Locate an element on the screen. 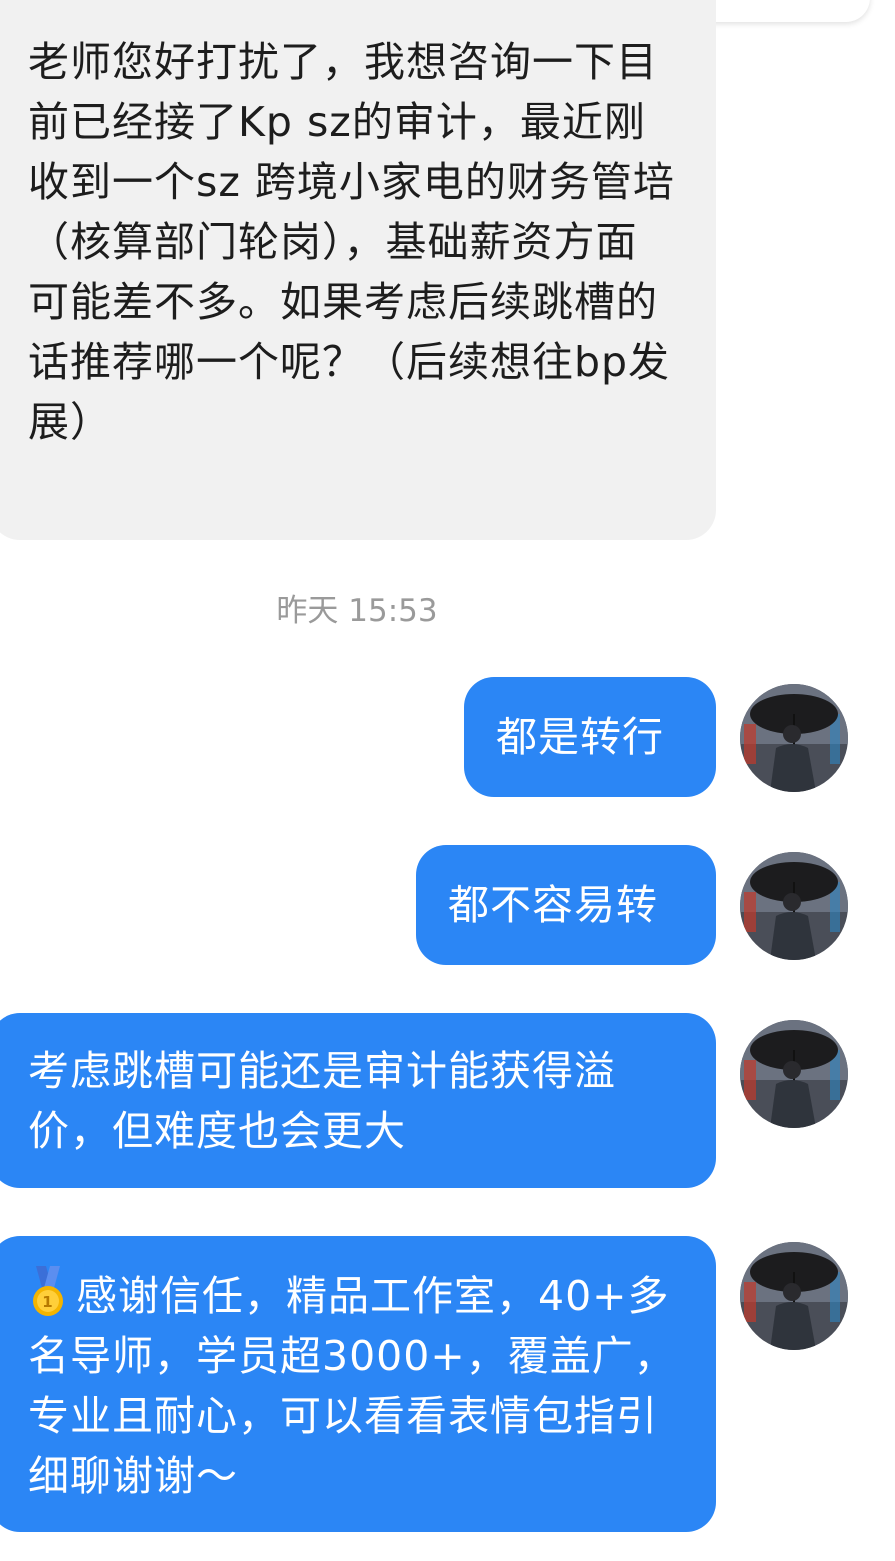  outgoing-message-text: 都是转行 is located at coordinates (580, 737).